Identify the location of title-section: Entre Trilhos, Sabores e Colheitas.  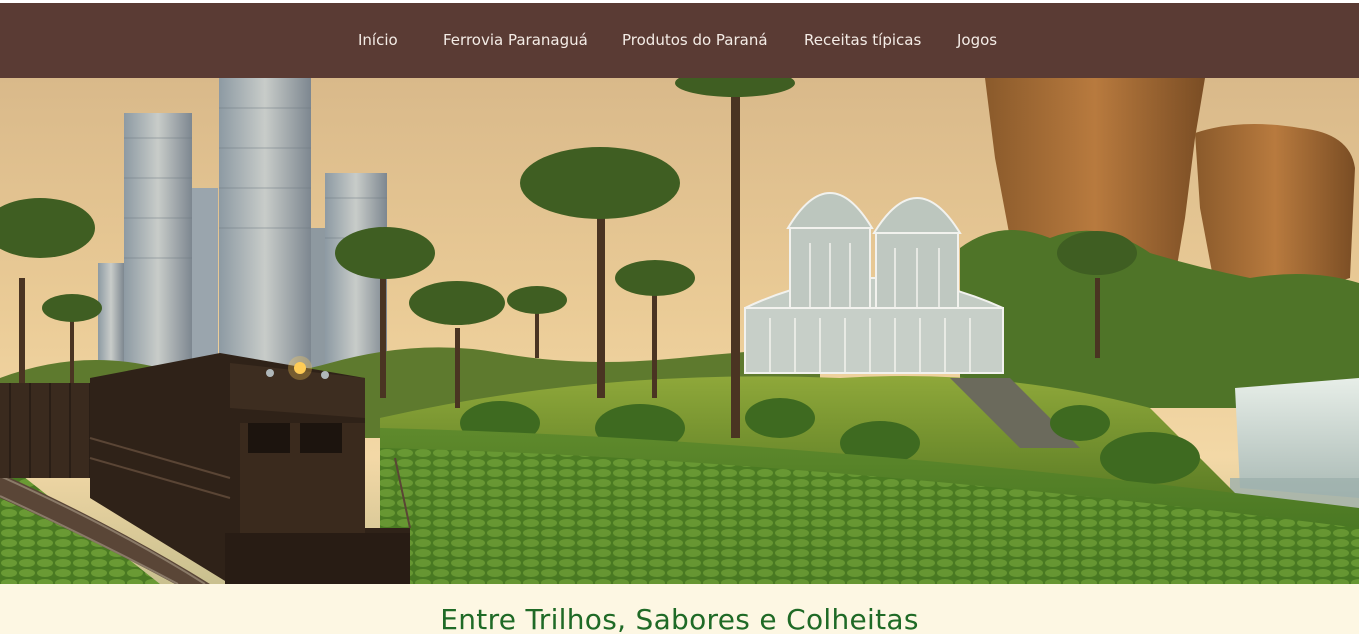
(679, 610).